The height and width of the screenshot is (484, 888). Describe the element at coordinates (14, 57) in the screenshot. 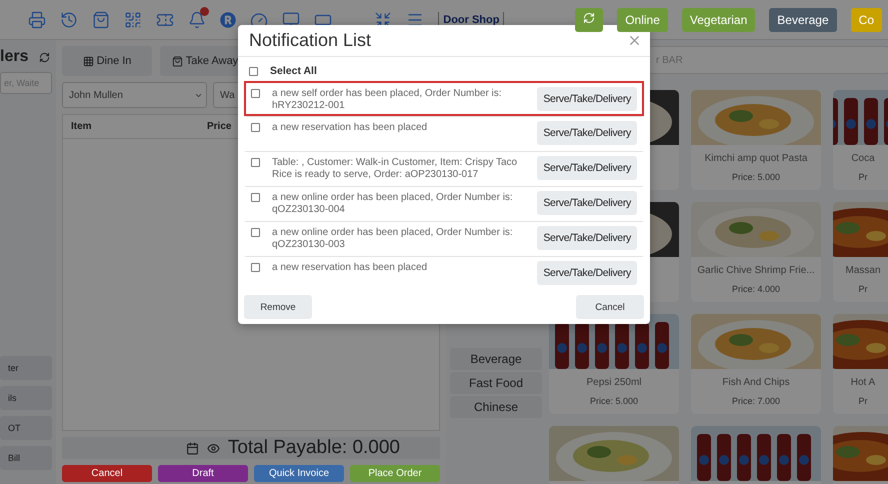

I see `panel-title: lers` at that location.